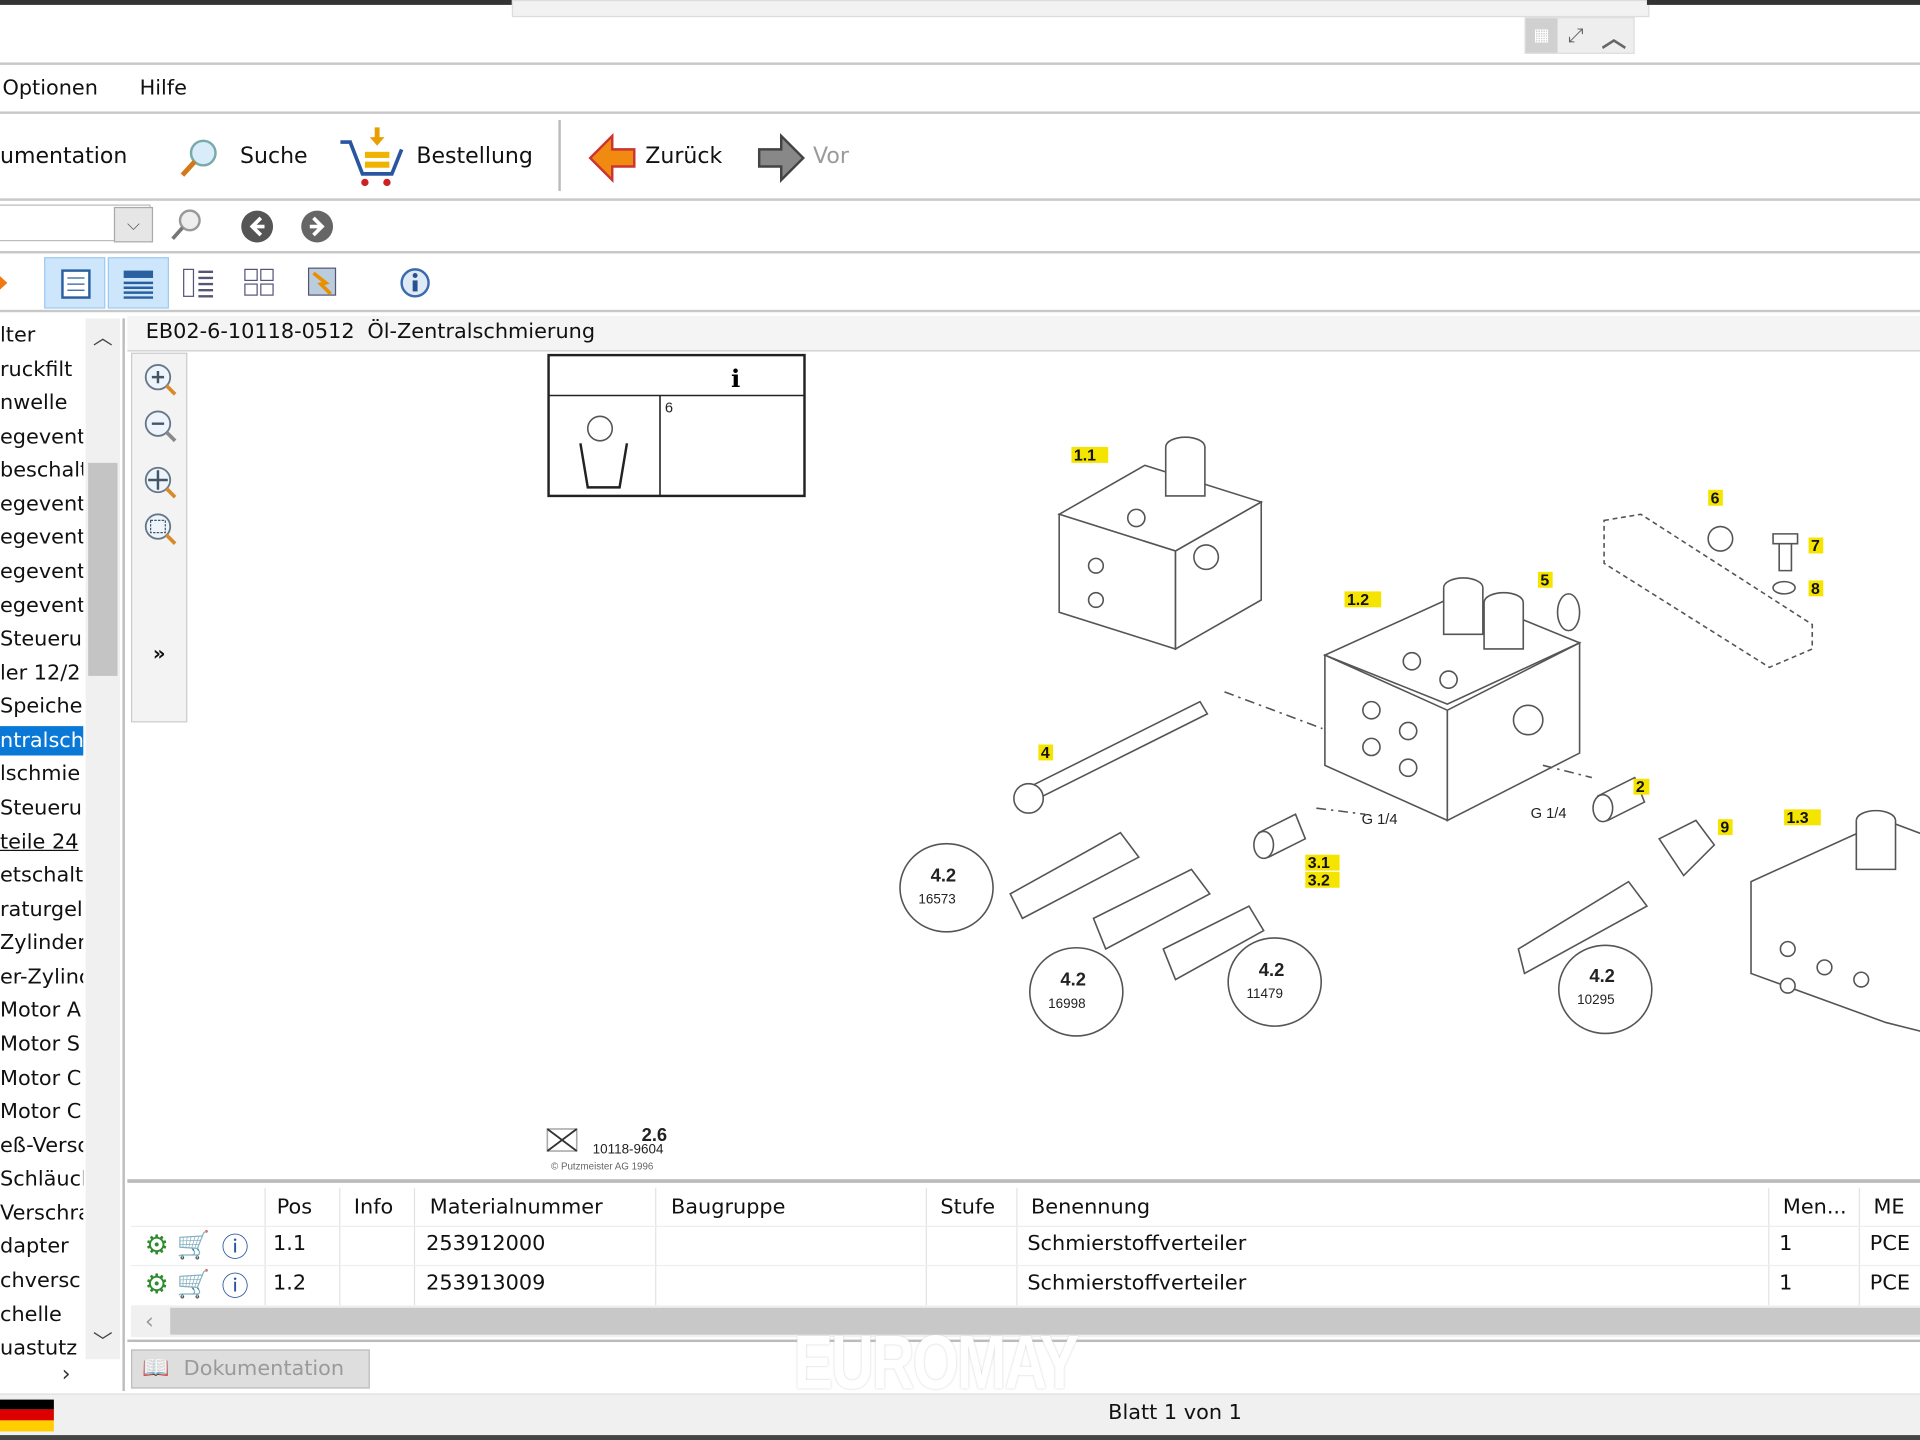  I want to click on reference-number: 10295, so click(1595, 999).